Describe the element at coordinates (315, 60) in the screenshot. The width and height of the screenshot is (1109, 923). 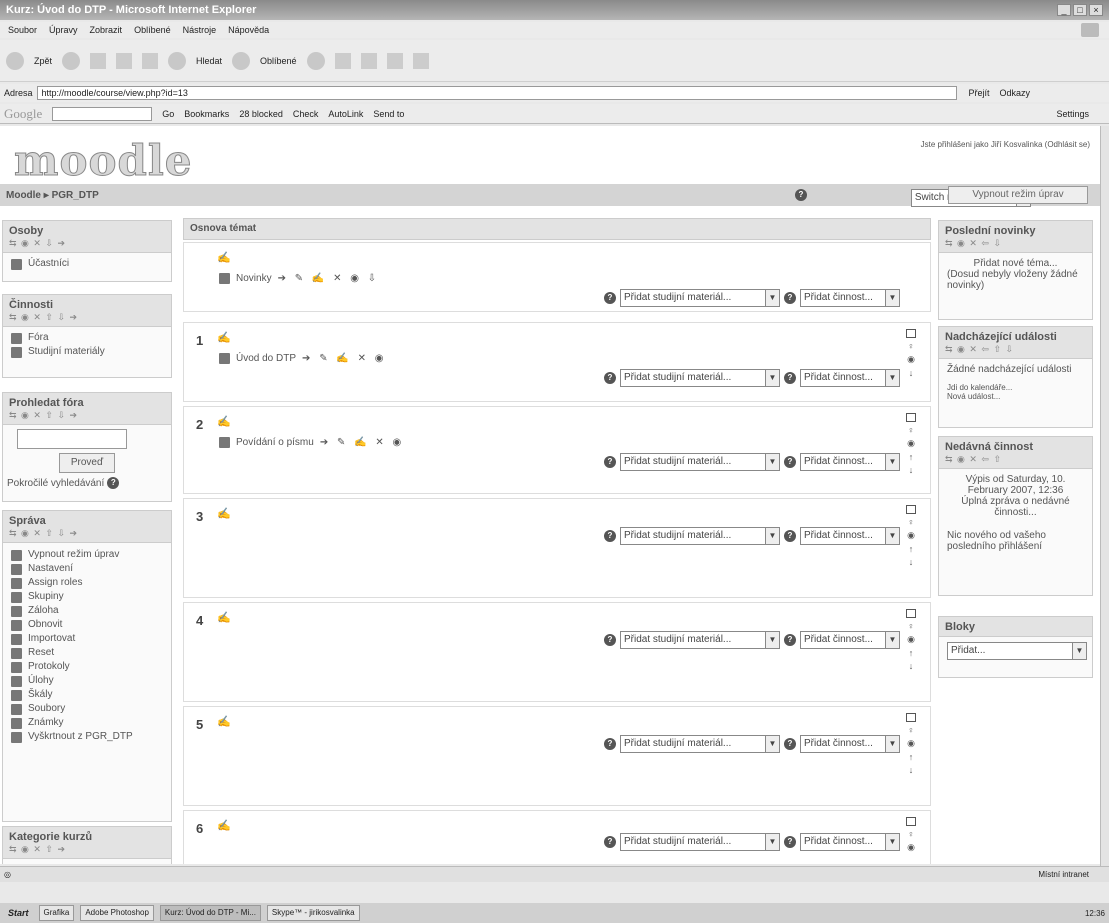
I see `history-icon` at that location.